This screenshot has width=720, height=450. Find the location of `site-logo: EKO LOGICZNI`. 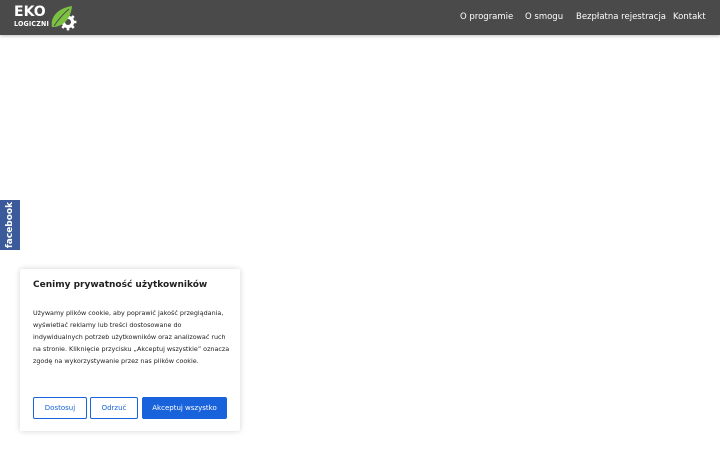

site-logo: EKO LOGICZNI is located at coordinates (46, 18).